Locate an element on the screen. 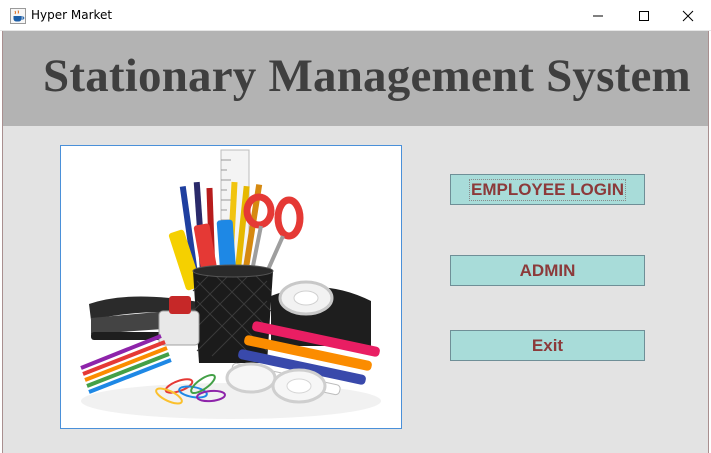 The width and height of the screenshot is (711, 453). admin-label: ADMIN is located at coordinates (547, 270).